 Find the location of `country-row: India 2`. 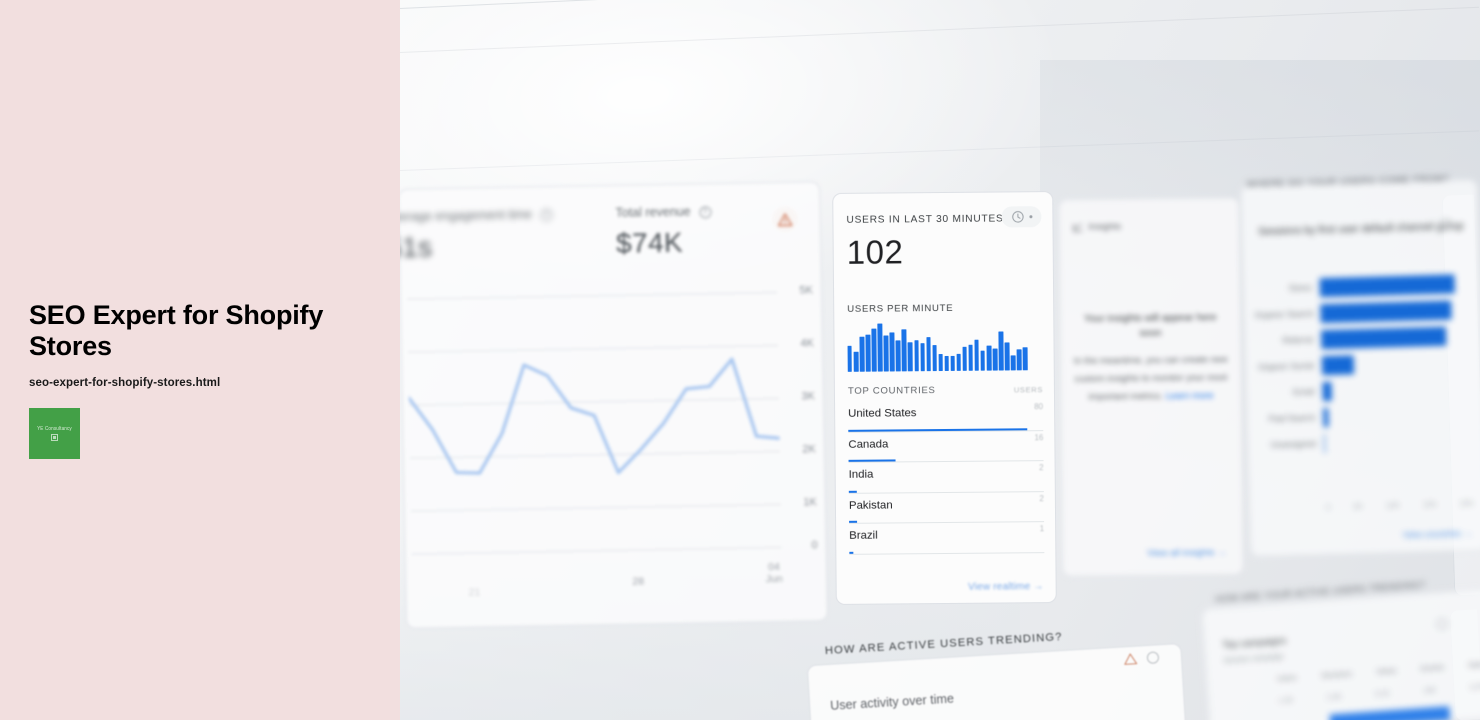

country-row: India 2 is located at coordinates (946, 477).